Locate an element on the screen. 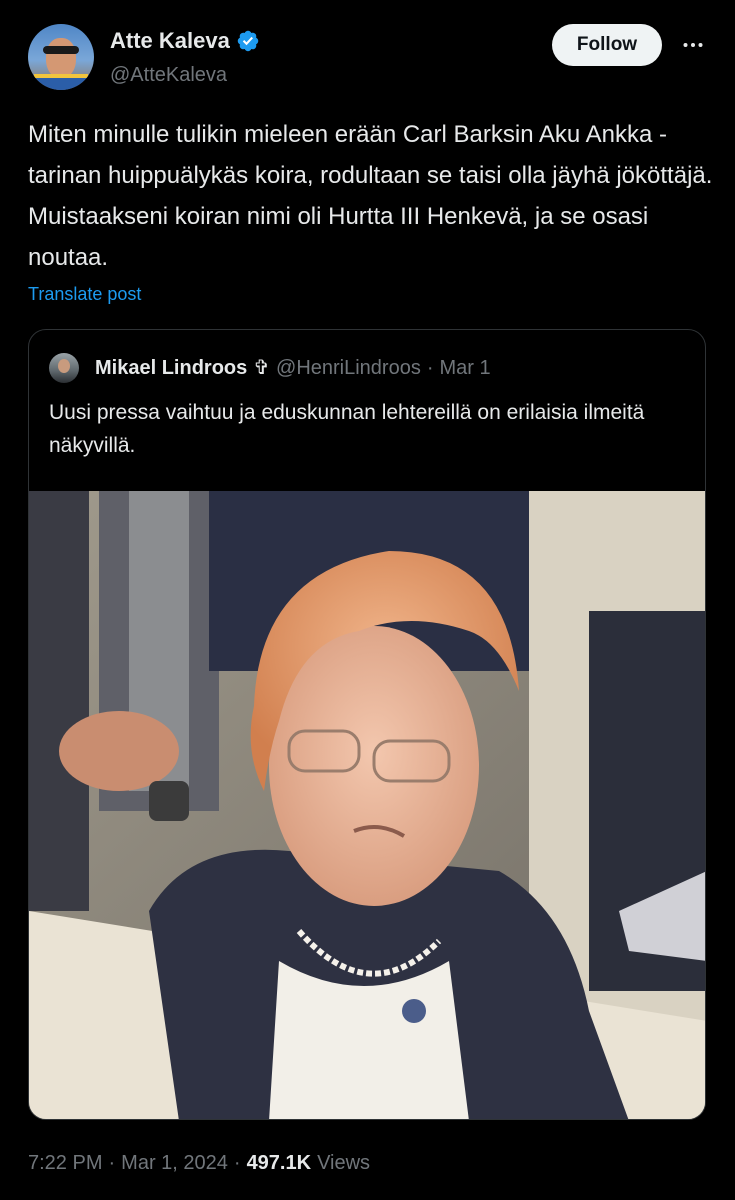 This screenshot has height=1200, width=735. quoted-author-name: Mikael Lindroos is located at coordinates (171, 368).